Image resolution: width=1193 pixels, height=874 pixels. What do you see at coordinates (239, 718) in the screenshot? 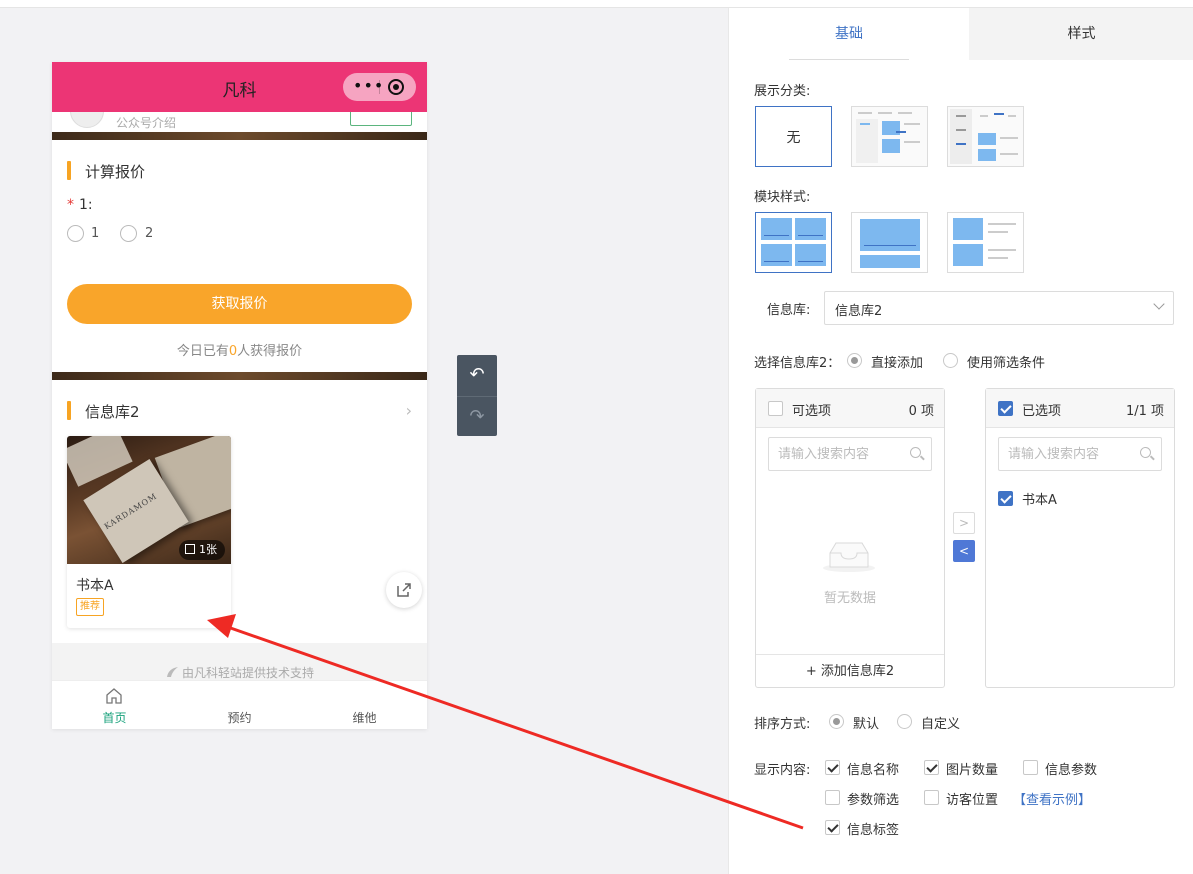
I see `tab-booking-label: 预约` at bounding box center [239, 718].